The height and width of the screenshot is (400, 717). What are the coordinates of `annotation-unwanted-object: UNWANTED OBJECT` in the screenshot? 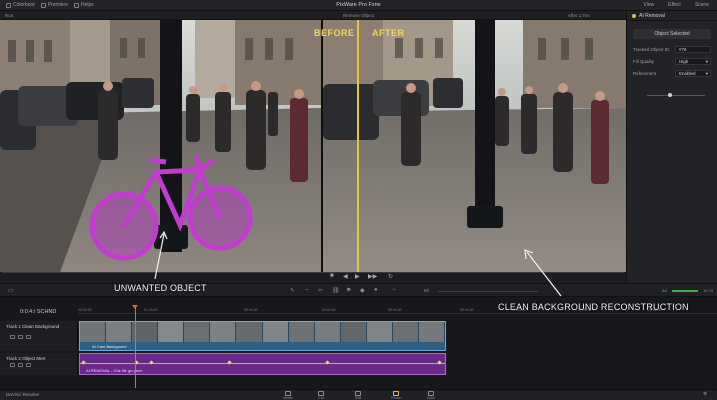 It's located at (160, 288).